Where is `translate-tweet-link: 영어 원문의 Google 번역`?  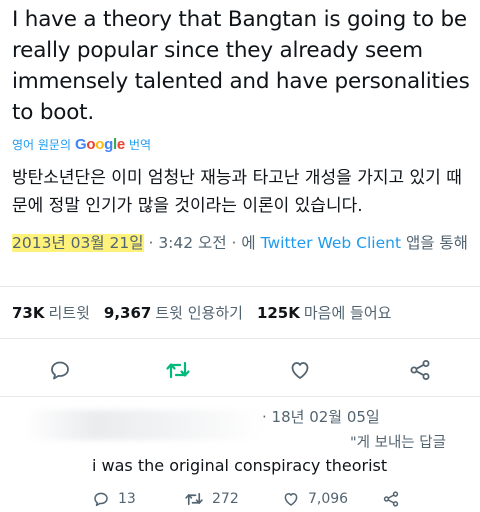
translate-tweet-link: 영어 원문의 Google 번역 is located at coordinates (81, 144).